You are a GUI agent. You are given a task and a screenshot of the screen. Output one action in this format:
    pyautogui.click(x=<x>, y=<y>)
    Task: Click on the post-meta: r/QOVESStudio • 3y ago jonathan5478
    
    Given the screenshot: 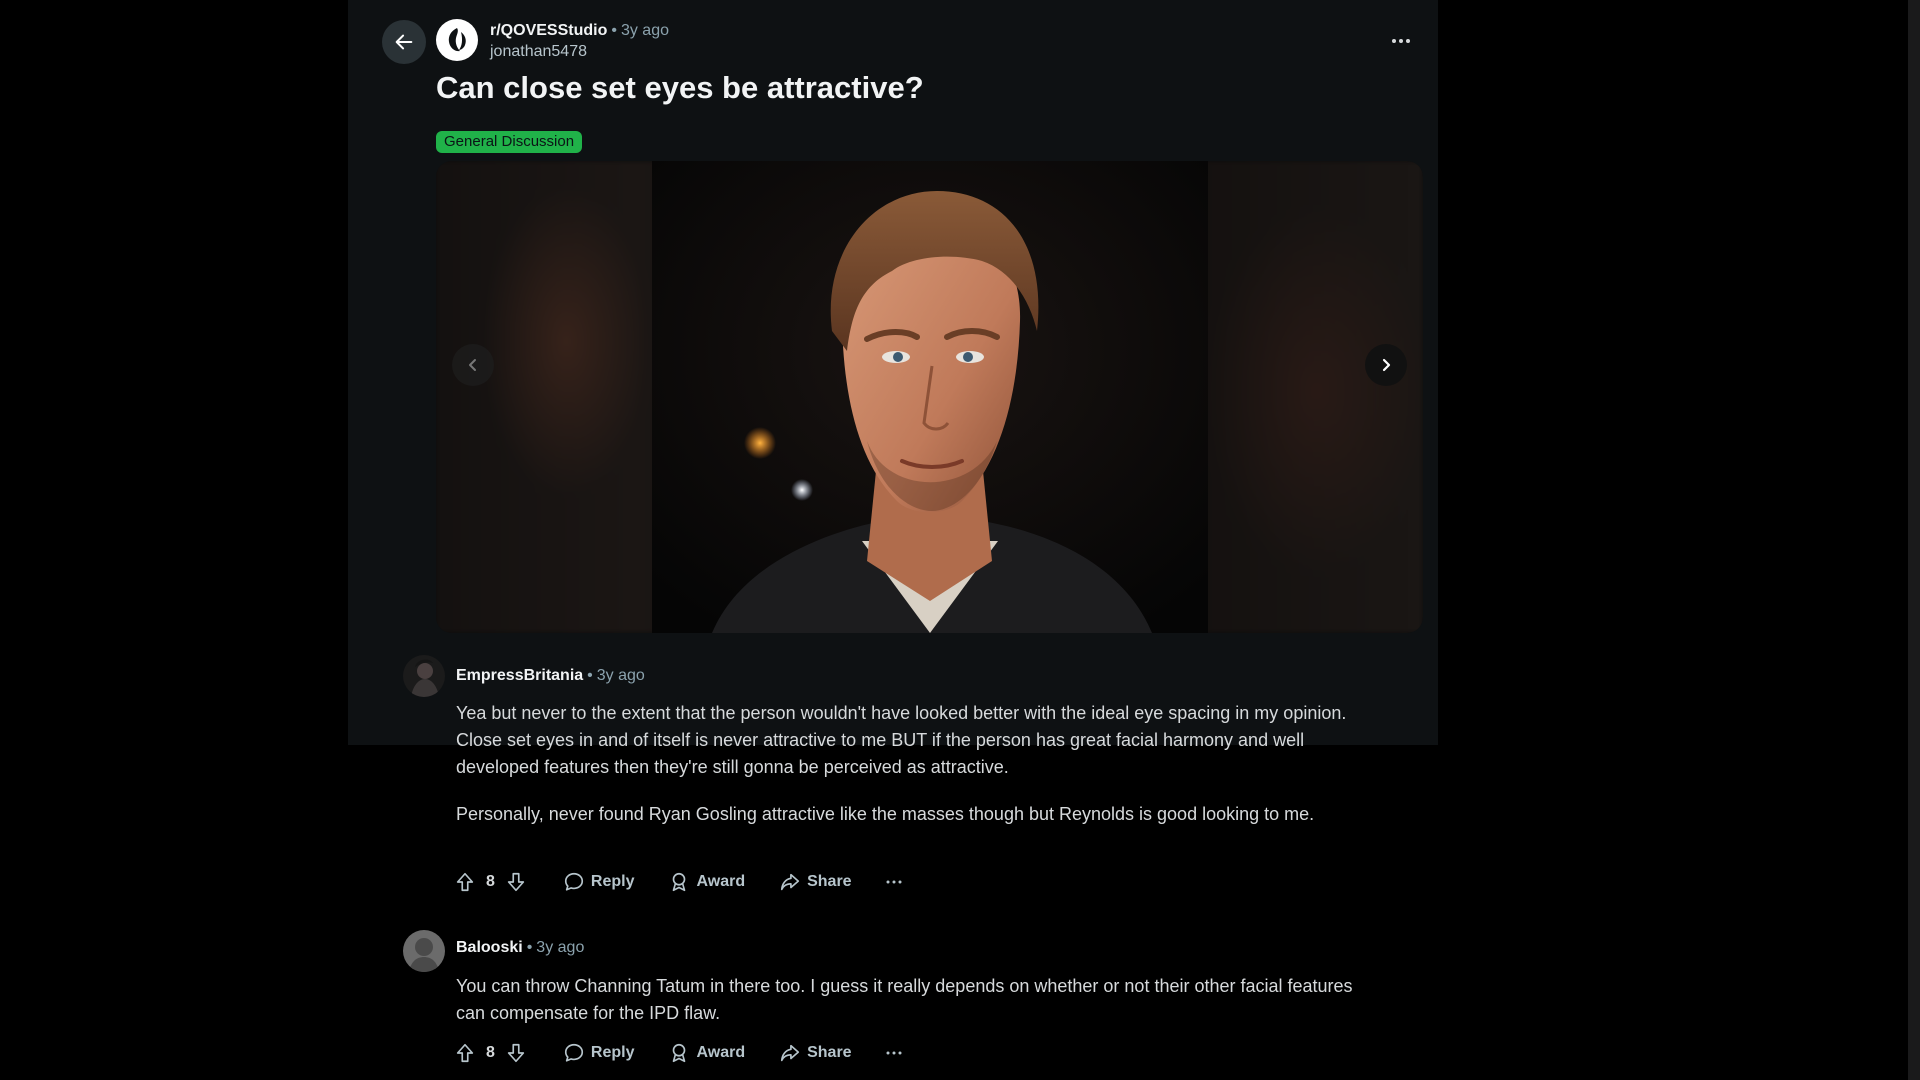 What is the action you would take?
    pyautogui.click(x=579, y=41)
    